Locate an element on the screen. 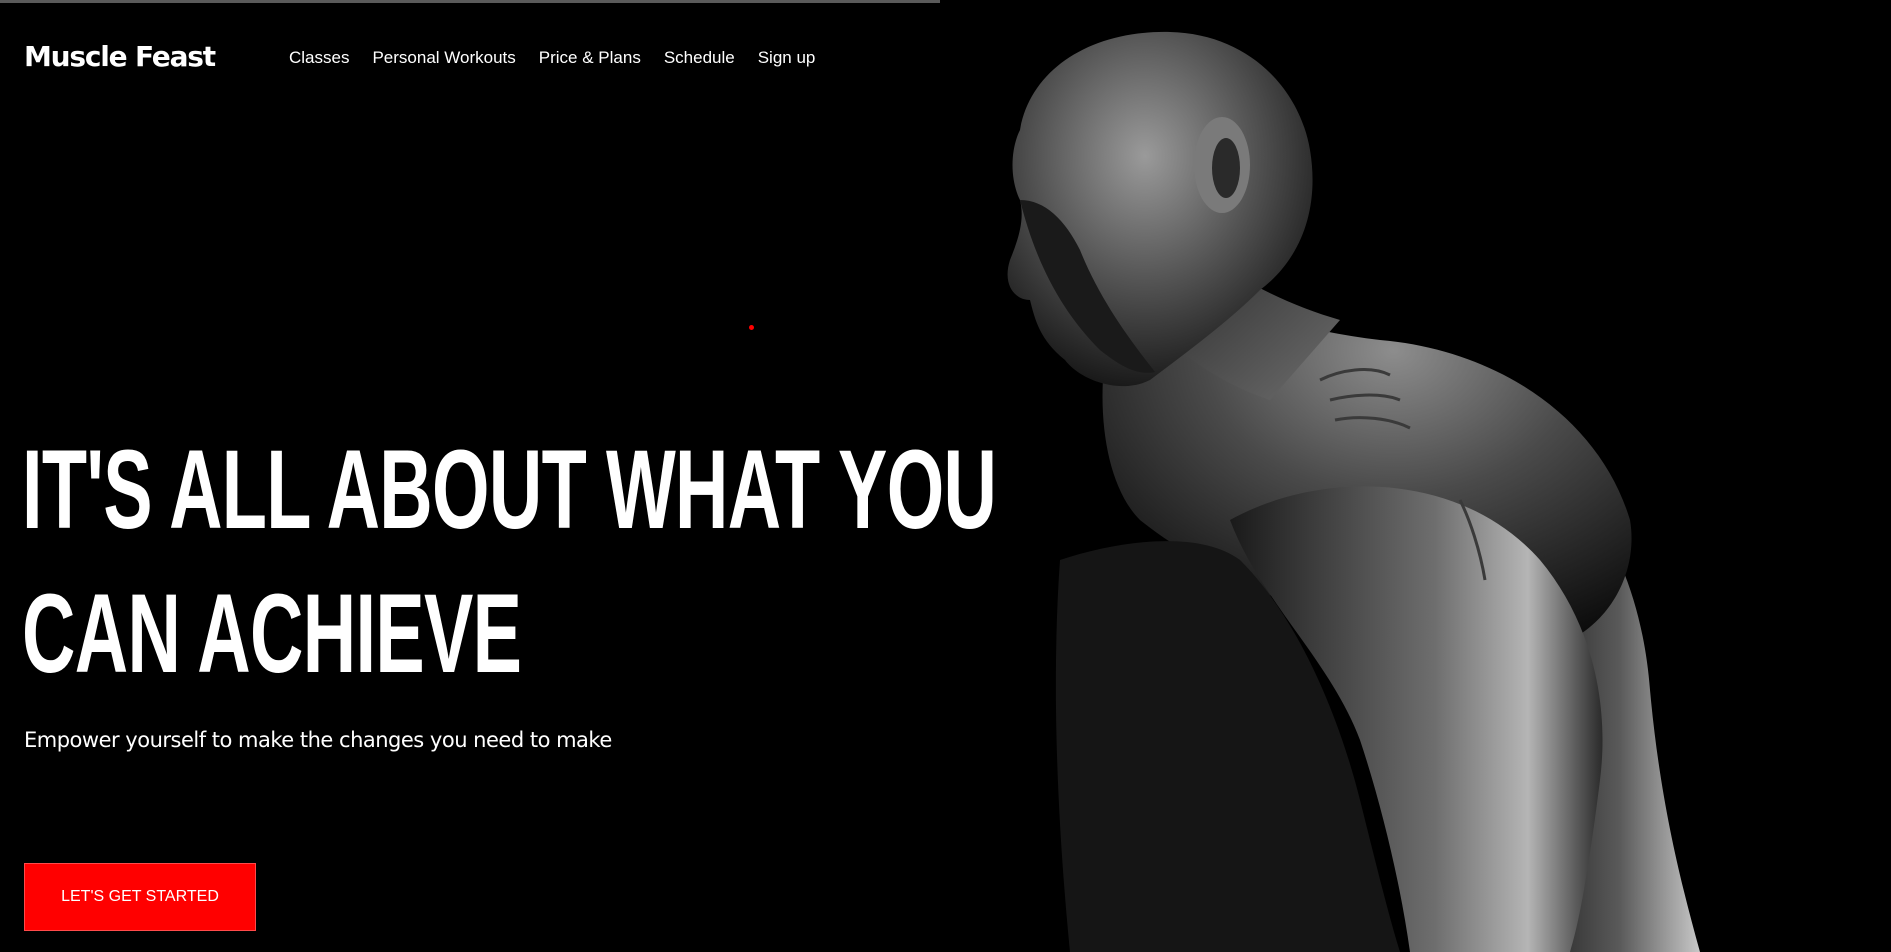  brand-logo: Muscle Feast is located at coordinates (120, 56).